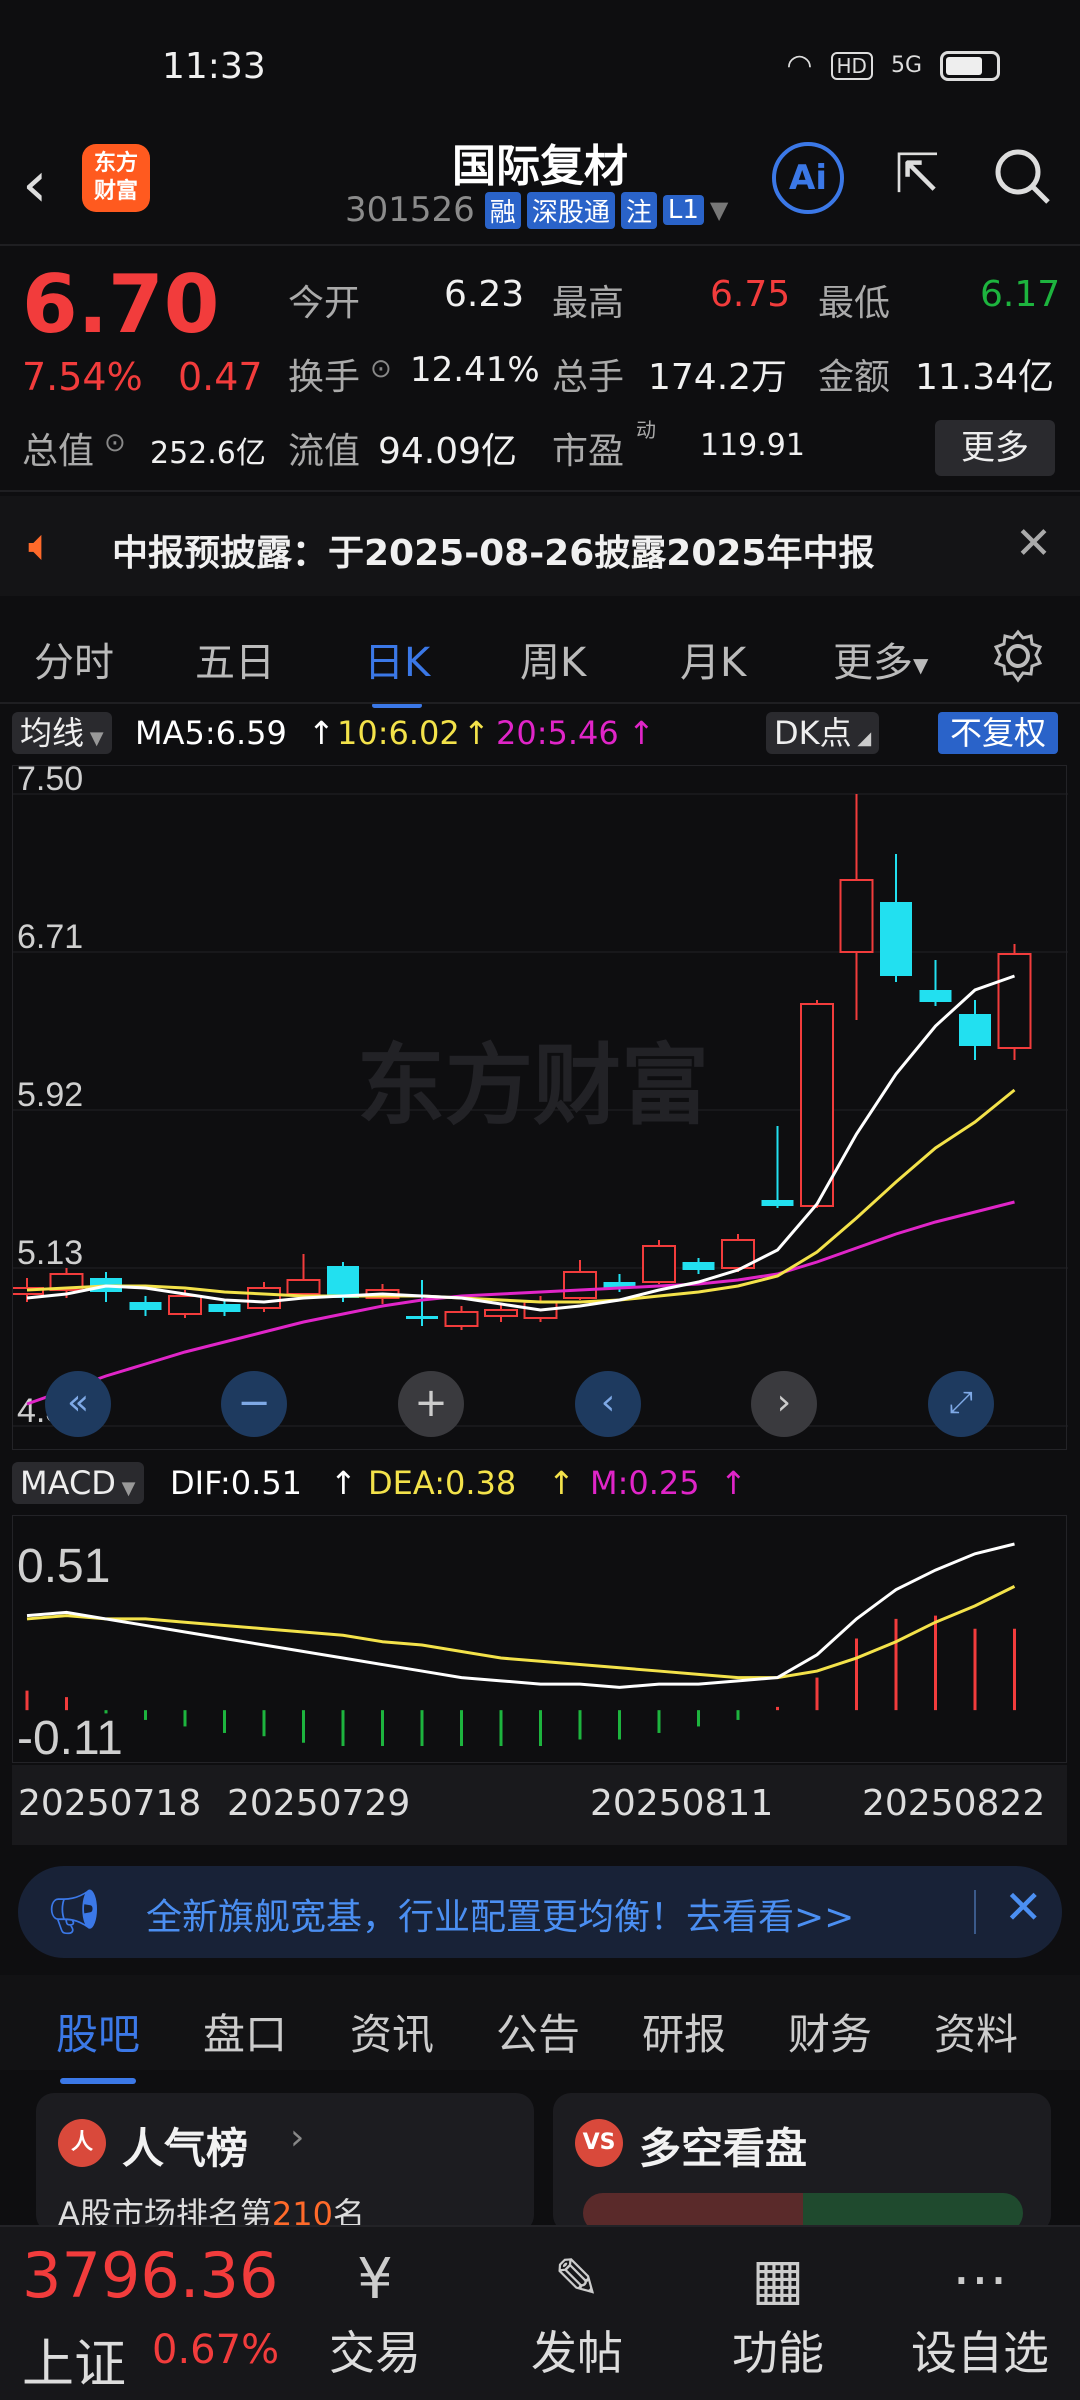  Describe the element at coordinates (713, 659) in the screenshot. I see `tab-monthly-k: 月K` at that location.